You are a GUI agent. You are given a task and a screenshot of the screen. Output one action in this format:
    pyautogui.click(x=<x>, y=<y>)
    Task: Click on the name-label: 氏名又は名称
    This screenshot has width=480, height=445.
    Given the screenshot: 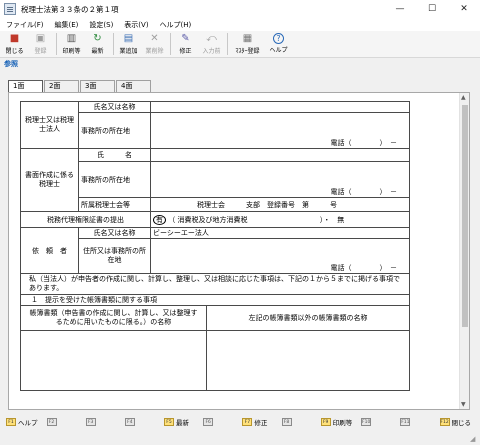 What is the action you would take?
    pyautogui.click(x=114, y=107)
    